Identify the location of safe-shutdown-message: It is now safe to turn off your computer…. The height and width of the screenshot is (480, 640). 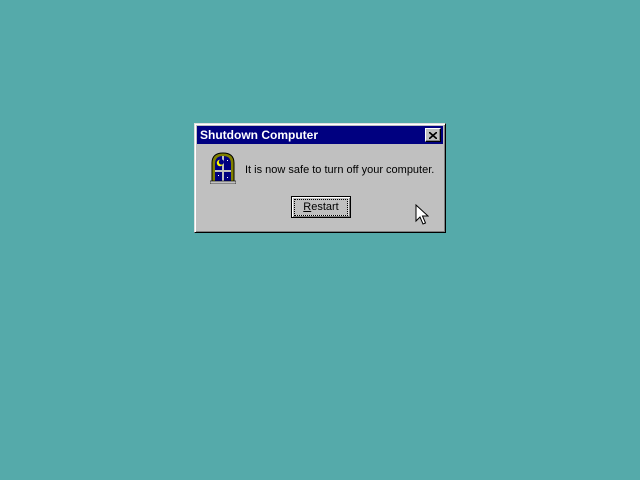
(340, 170).